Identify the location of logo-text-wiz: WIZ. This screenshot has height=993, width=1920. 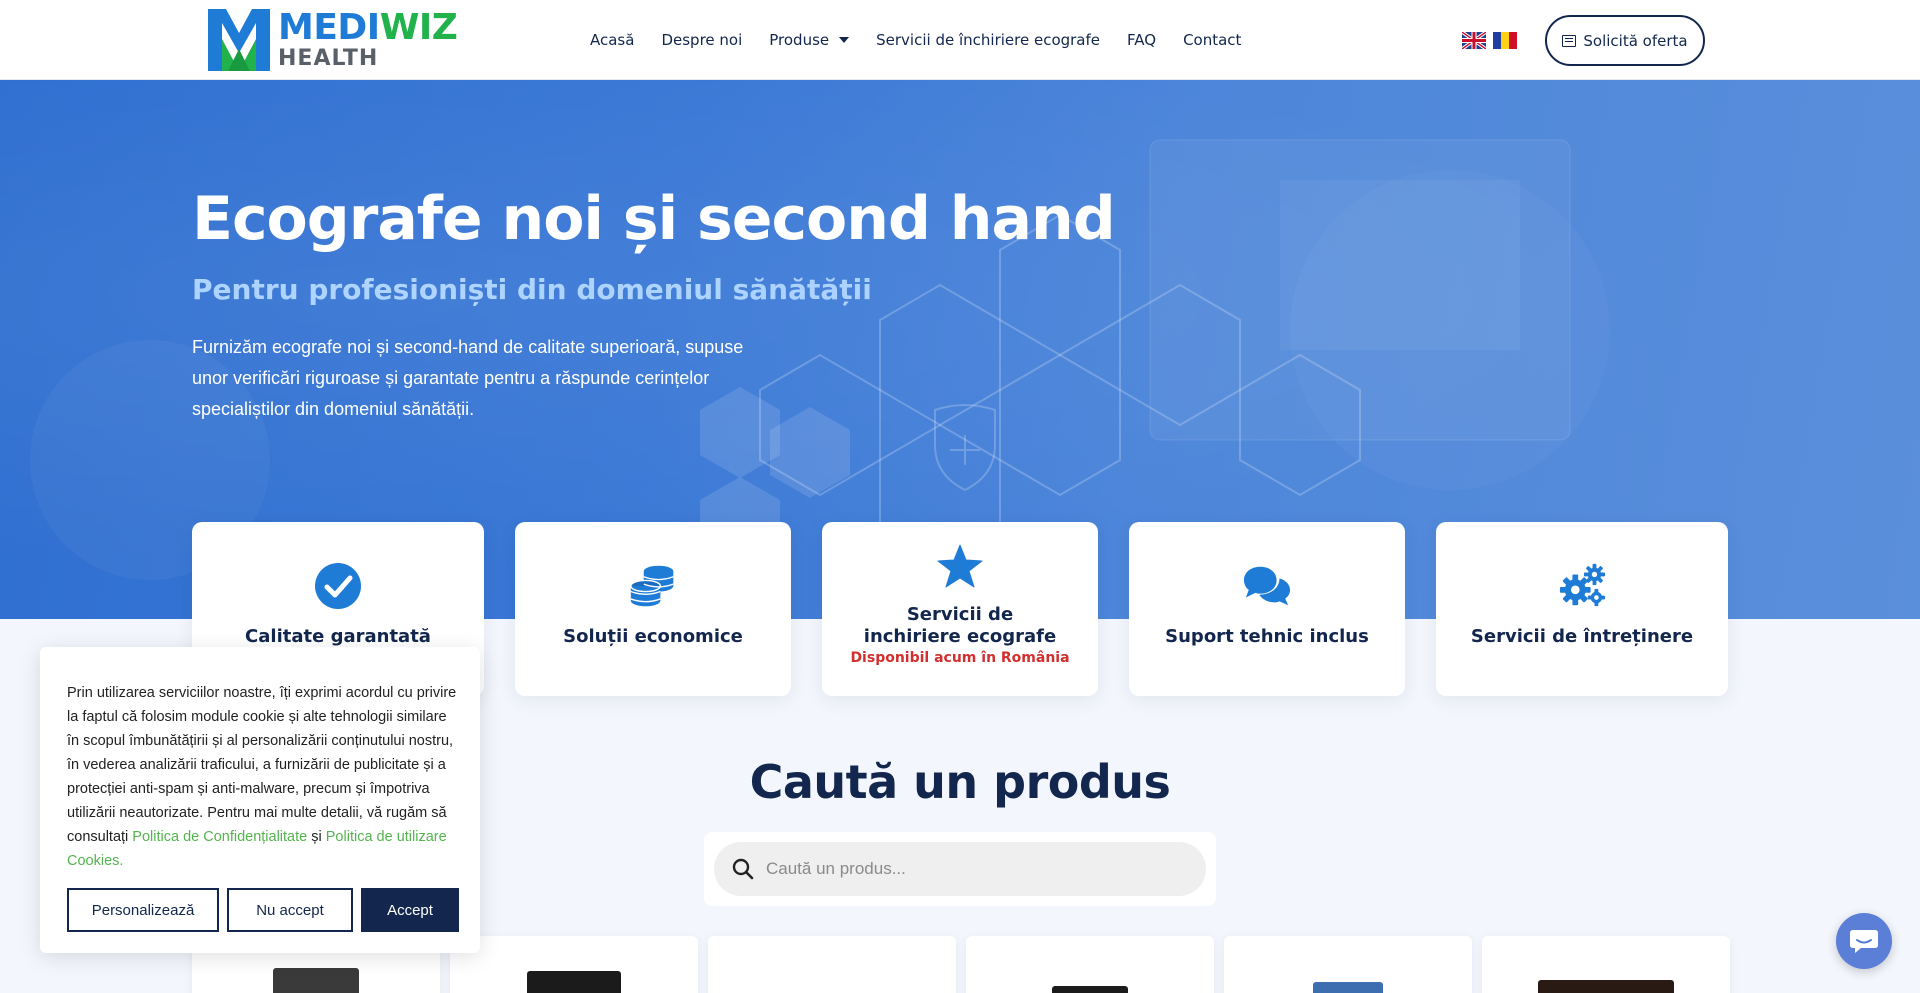
(418, 27).